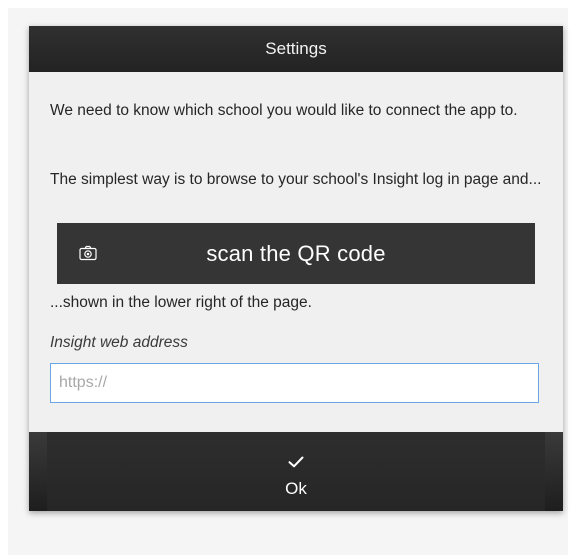  I want to click on footer-right-edge, so click(554, 471).